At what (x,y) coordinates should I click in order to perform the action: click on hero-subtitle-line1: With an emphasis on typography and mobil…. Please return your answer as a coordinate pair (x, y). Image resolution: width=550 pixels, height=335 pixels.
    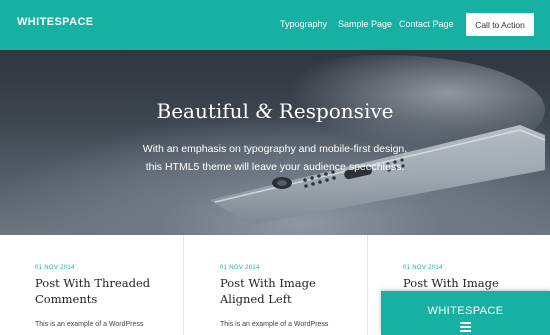
    Looking at the image, I should click on (275, 149).